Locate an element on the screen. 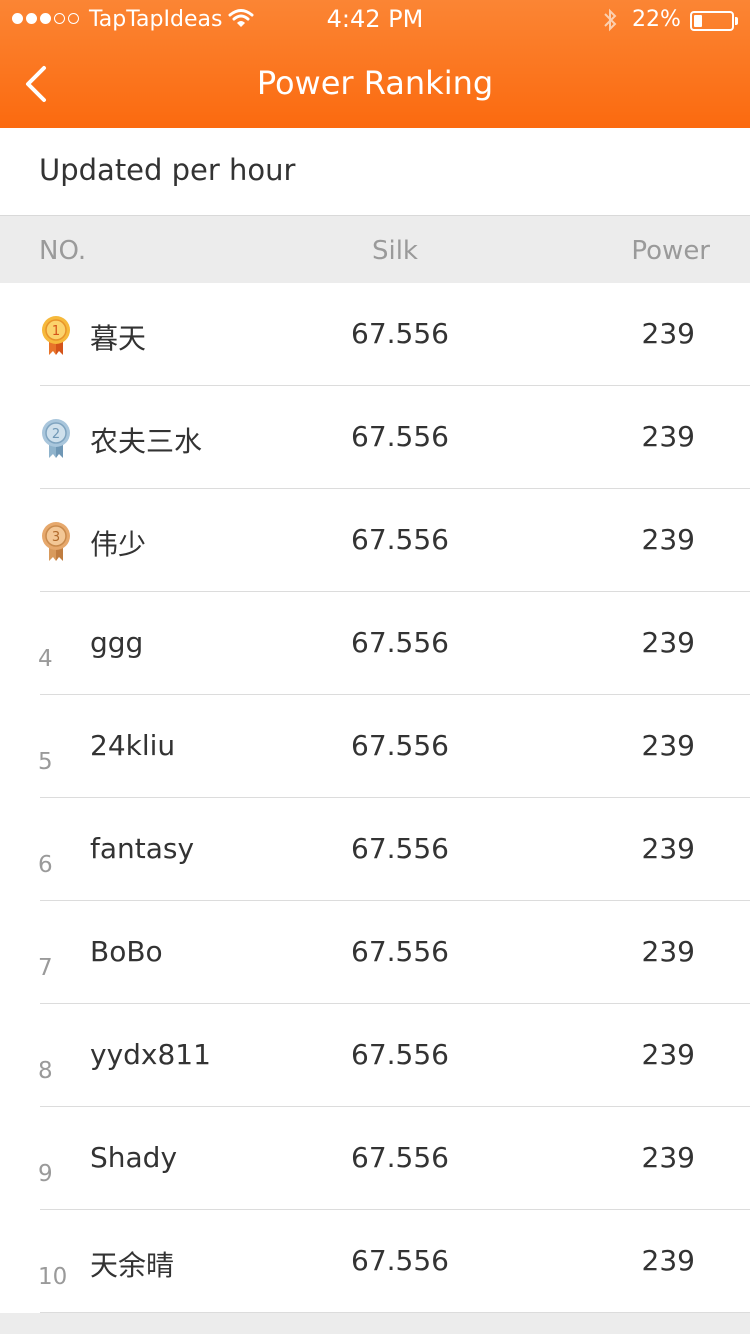 This screenshot has width=750, height=1334. player-name: 天余晴 is located at coordinates (132, 1265).